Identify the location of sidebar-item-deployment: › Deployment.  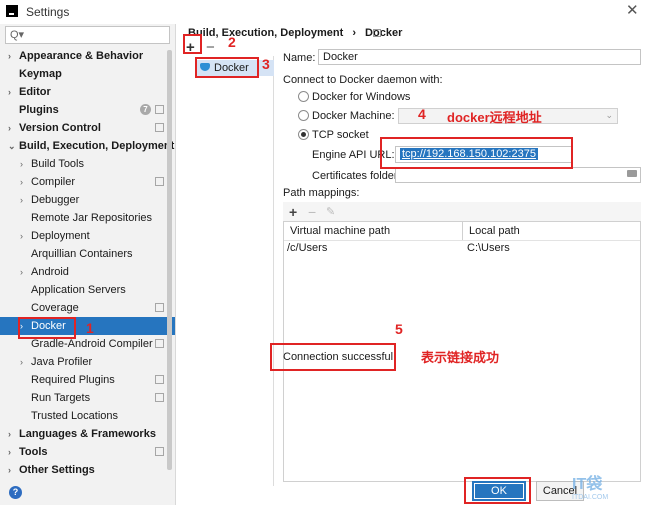
(87, 236).